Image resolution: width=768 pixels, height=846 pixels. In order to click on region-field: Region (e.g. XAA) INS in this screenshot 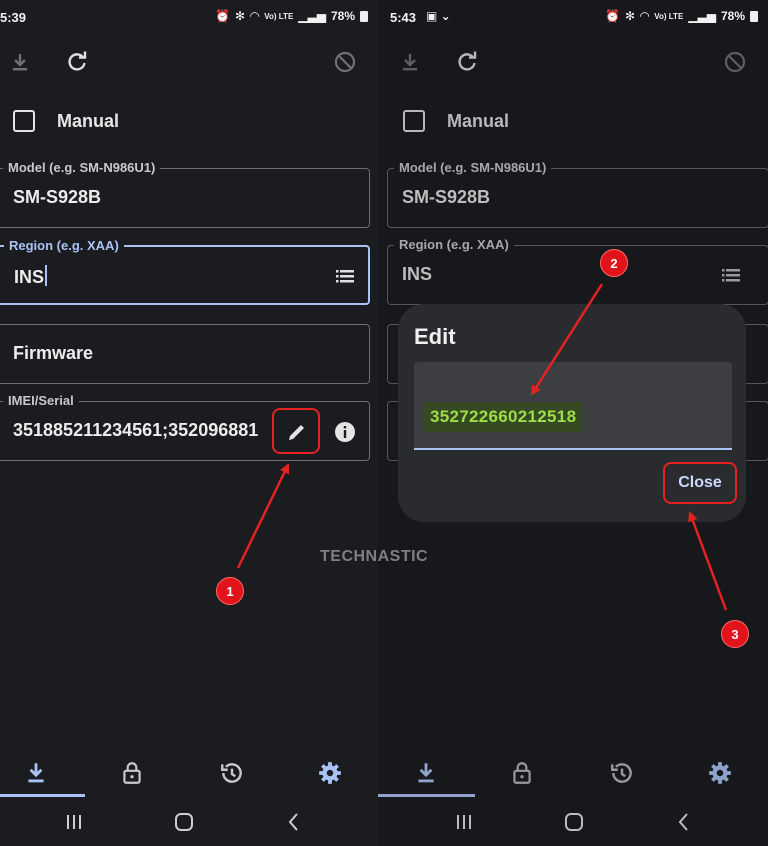, I will do `click(185, 271)`.